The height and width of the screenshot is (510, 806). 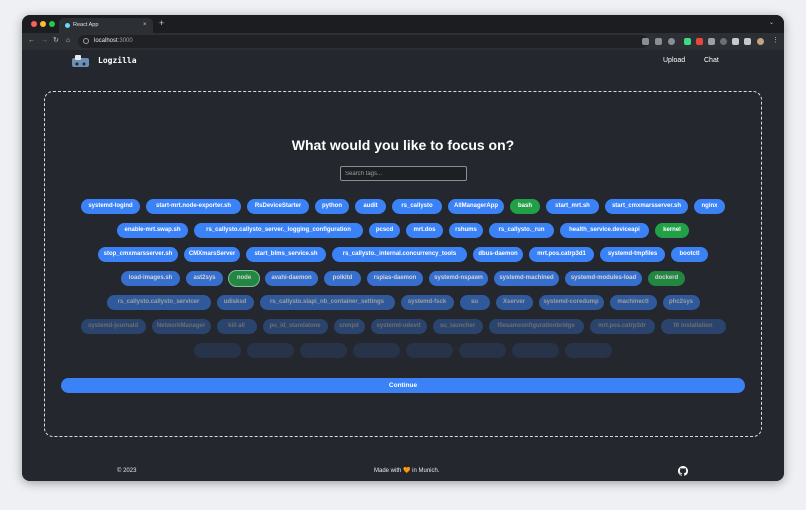 I want to click on nav-upload: Upload, so click(x=674, y=61).